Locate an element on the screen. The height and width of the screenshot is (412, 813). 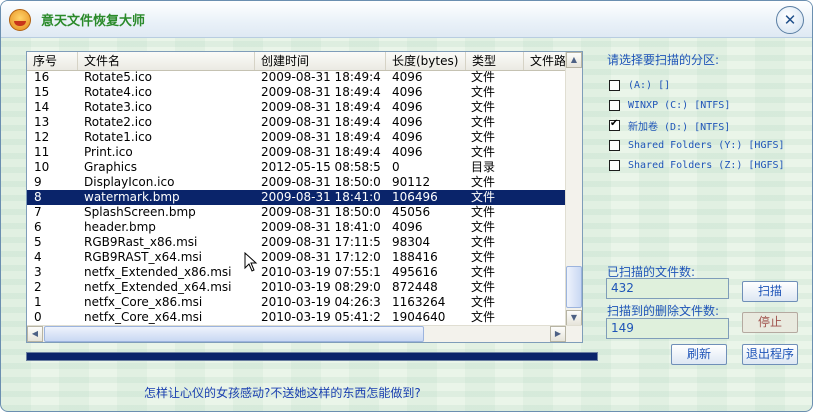
close-button: ✕ is located at coordinates (790, 20).